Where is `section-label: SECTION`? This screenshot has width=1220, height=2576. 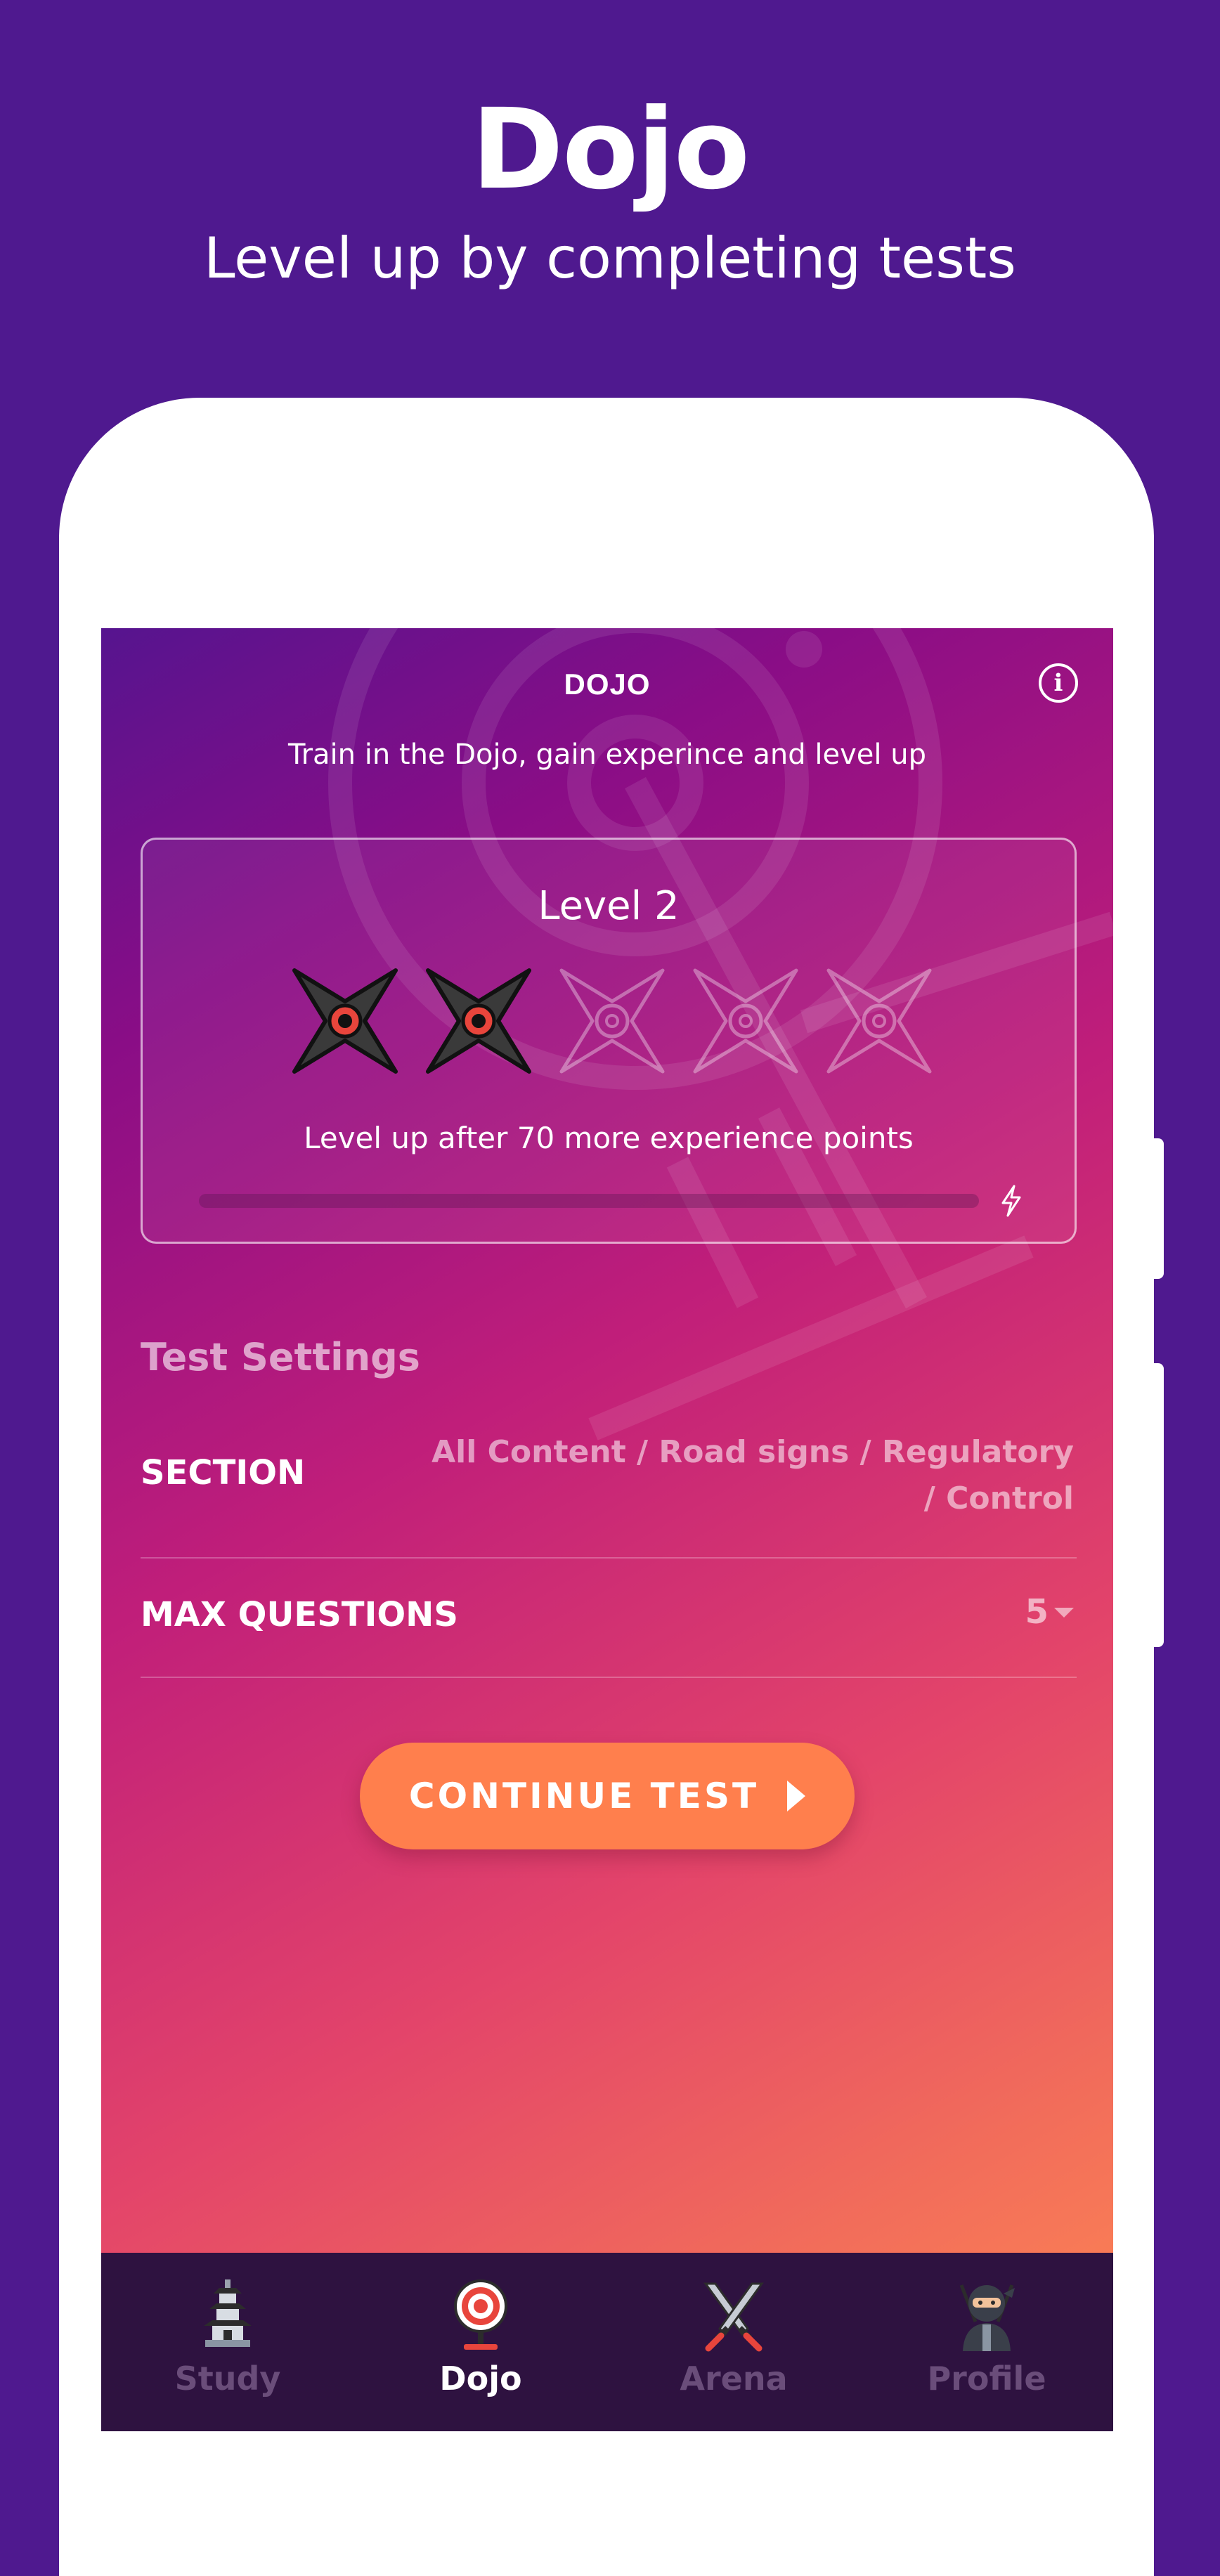 section-label: SECTION is located at coordinates (224, 1472).